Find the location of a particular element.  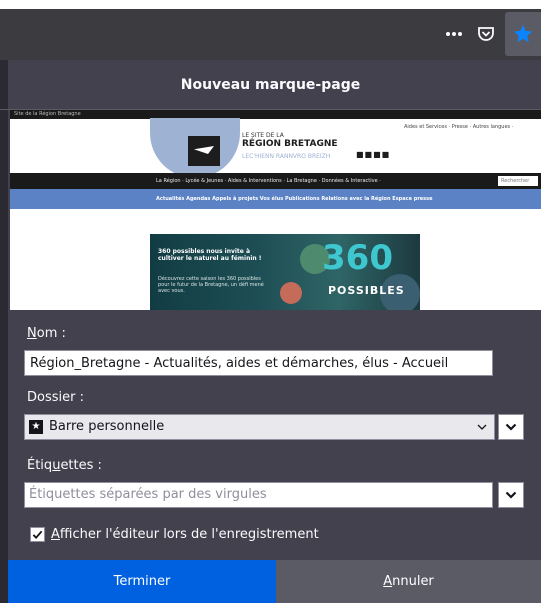

cancel-button: Annuler is located at coordinates (408, 581).